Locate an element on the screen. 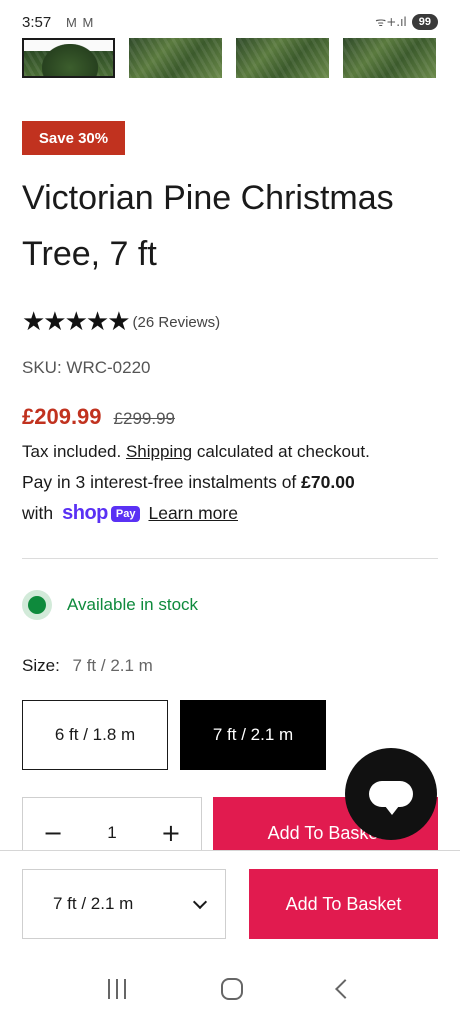 This screenshot has height=1024, width=460. save-badge: Save 30% is located at coordinates (73, 138).